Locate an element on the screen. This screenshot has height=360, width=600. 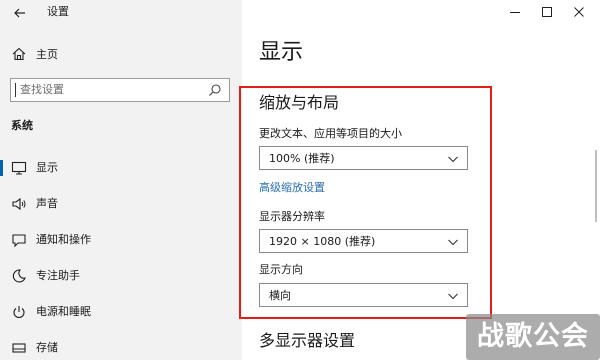
minimize-icon is located at coordinates (515, 12).